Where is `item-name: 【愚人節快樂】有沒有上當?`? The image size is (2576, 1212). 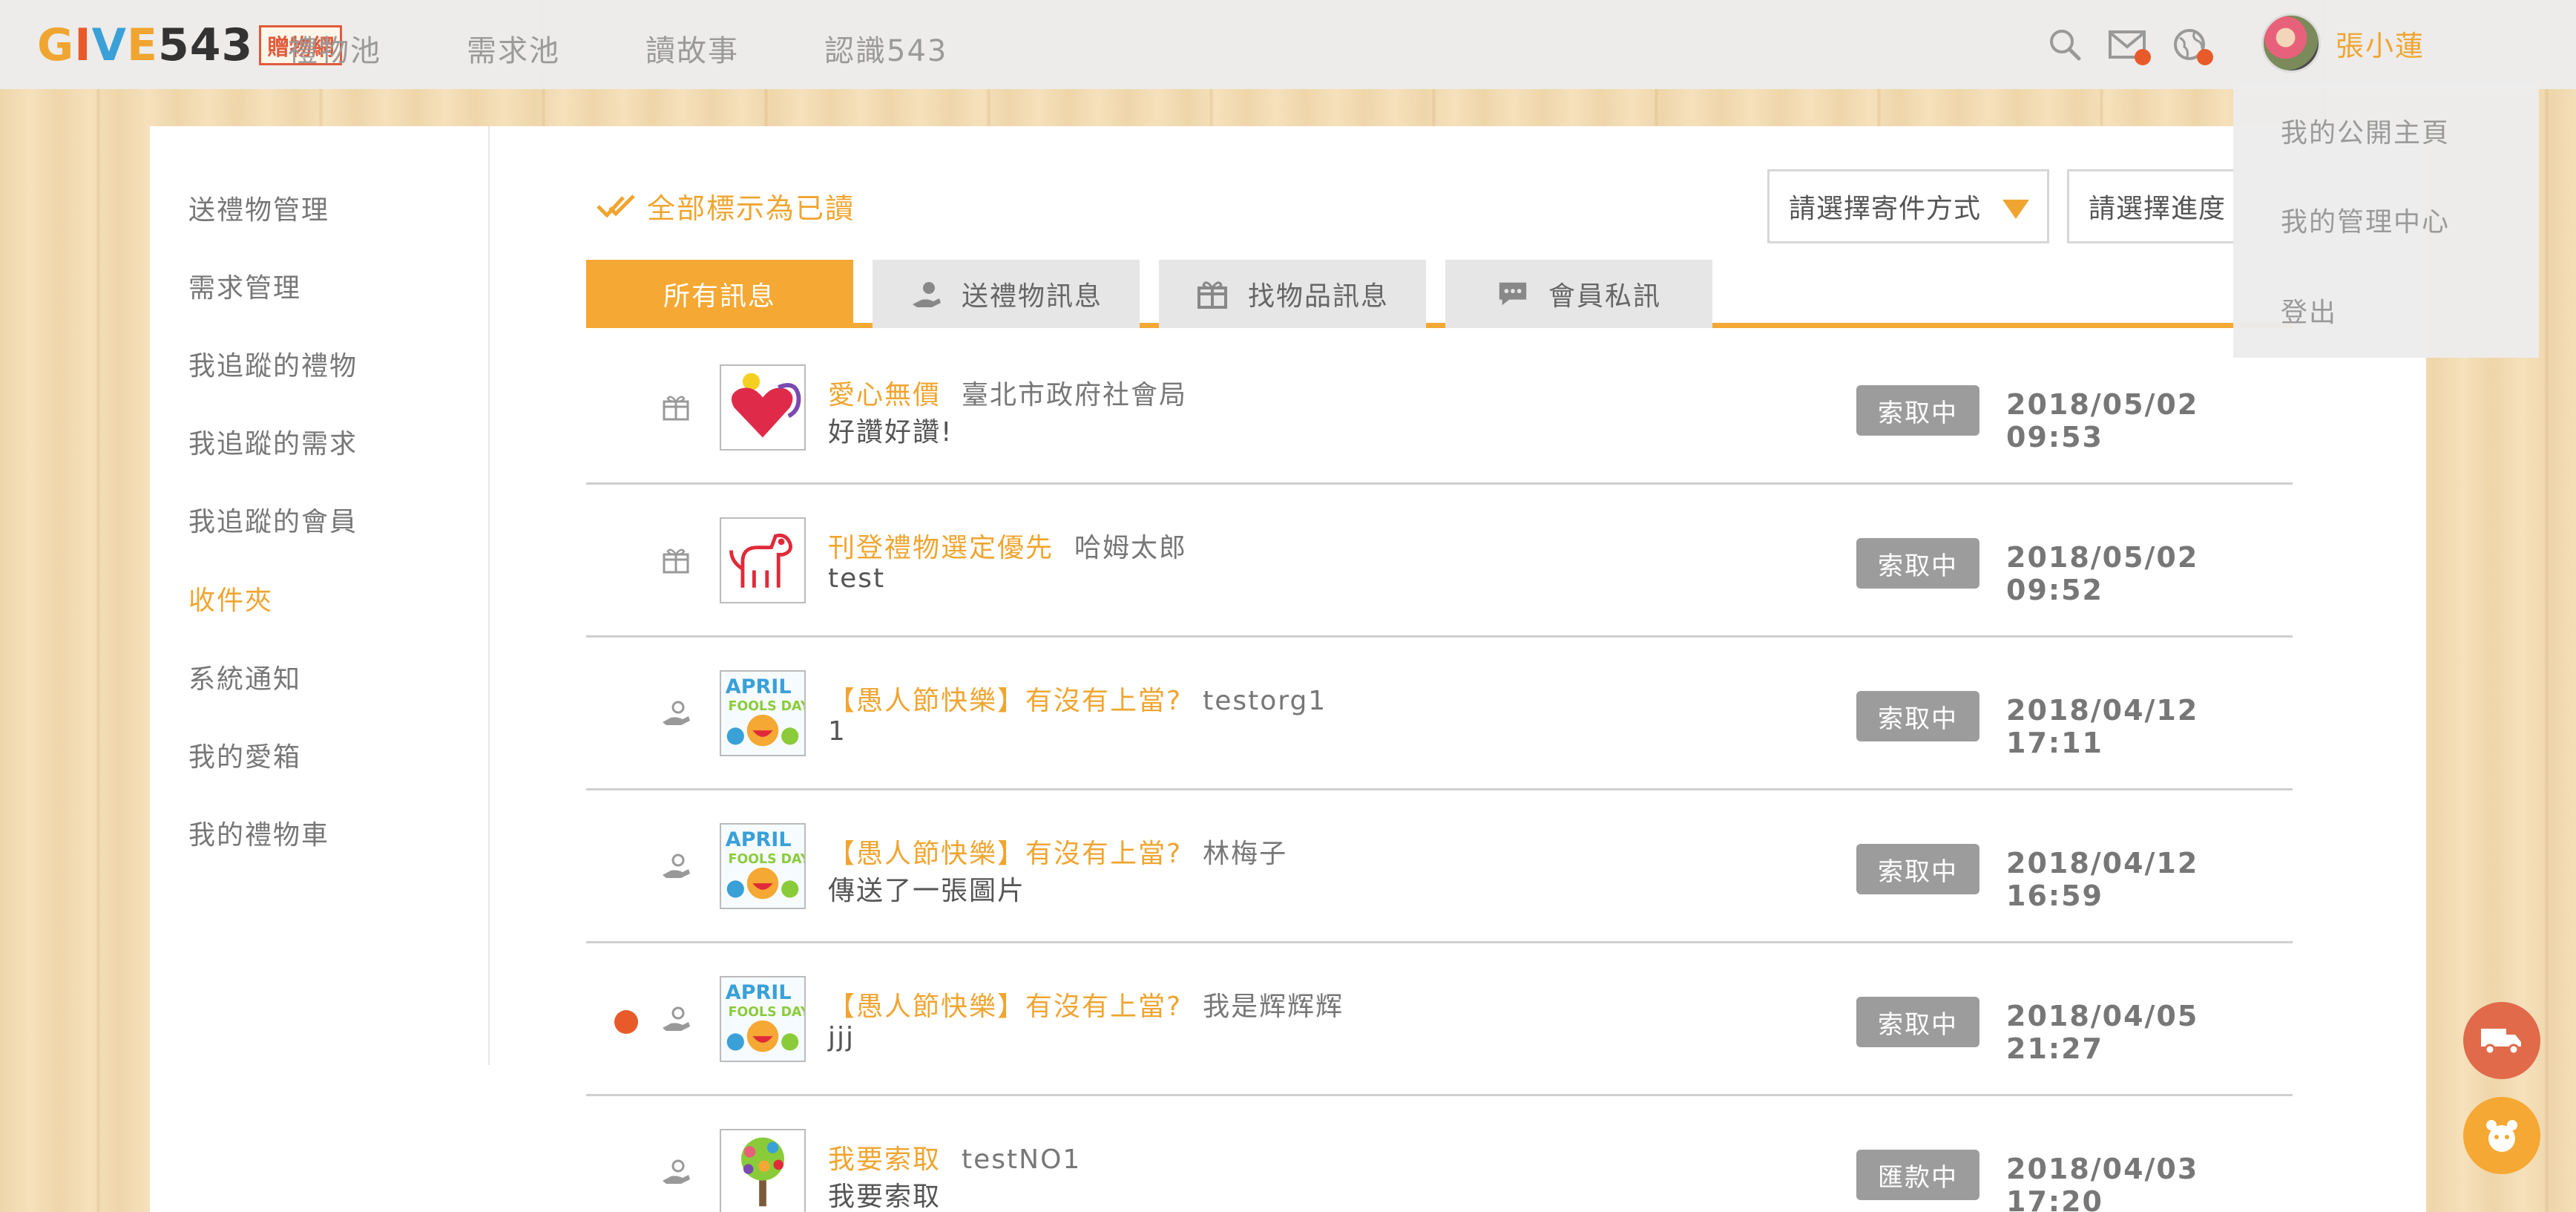
item-name: 【愚人節快樂】有沒有上當? is located at coordinates (1005, 1007).